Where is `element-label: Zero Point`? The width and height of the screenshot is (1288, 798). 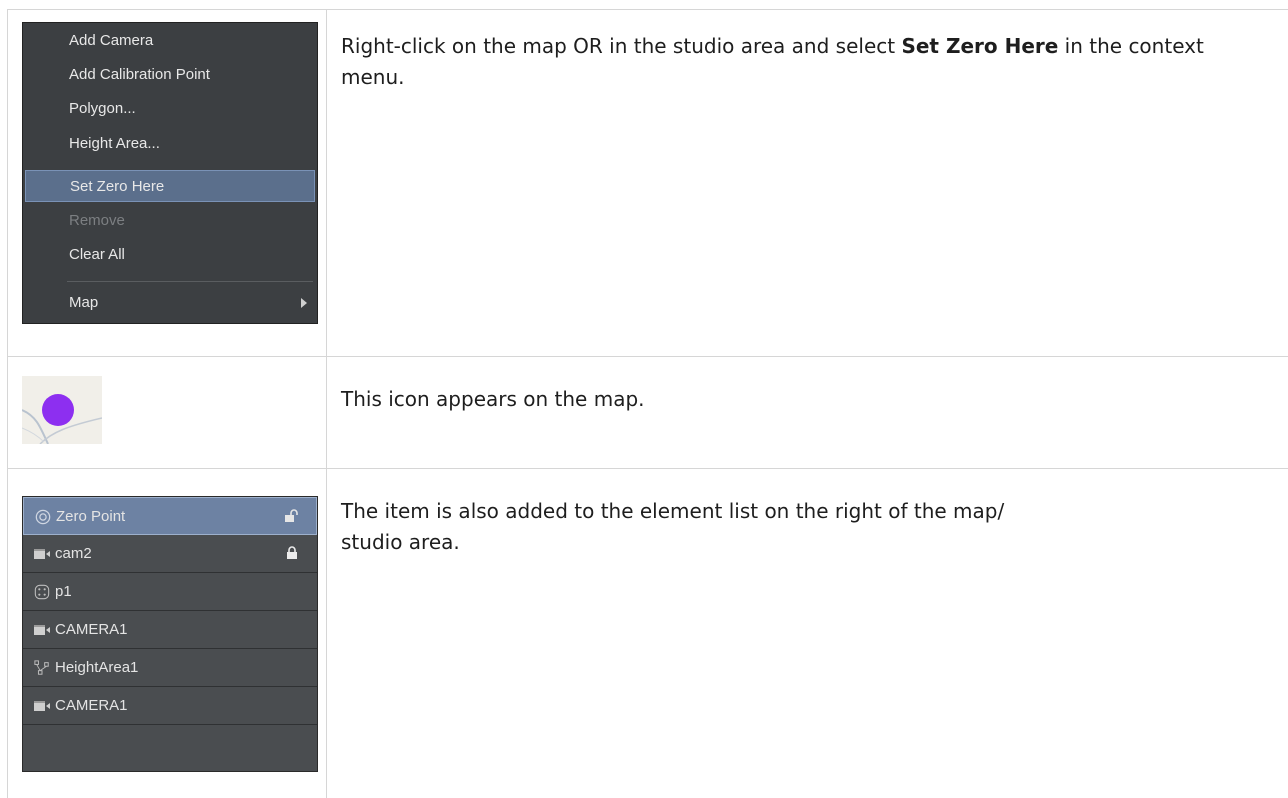
element-label: Zero Point is located at coordinates (91, 516).